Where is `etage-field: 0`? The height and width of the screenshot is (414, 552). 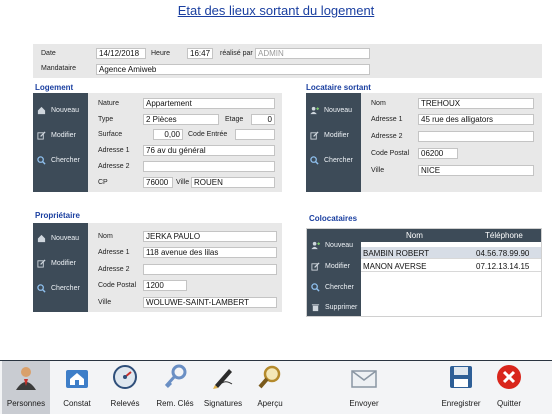 etage-field: 0 is located at coordinates (263, 119).